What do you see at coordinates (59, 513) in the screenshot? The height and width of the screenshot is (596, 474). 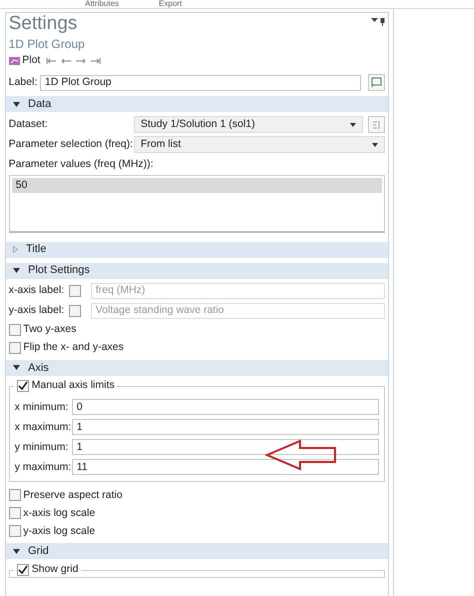 I see `checkbox-label: x-axis log scale` at bounding box center [59, 513].